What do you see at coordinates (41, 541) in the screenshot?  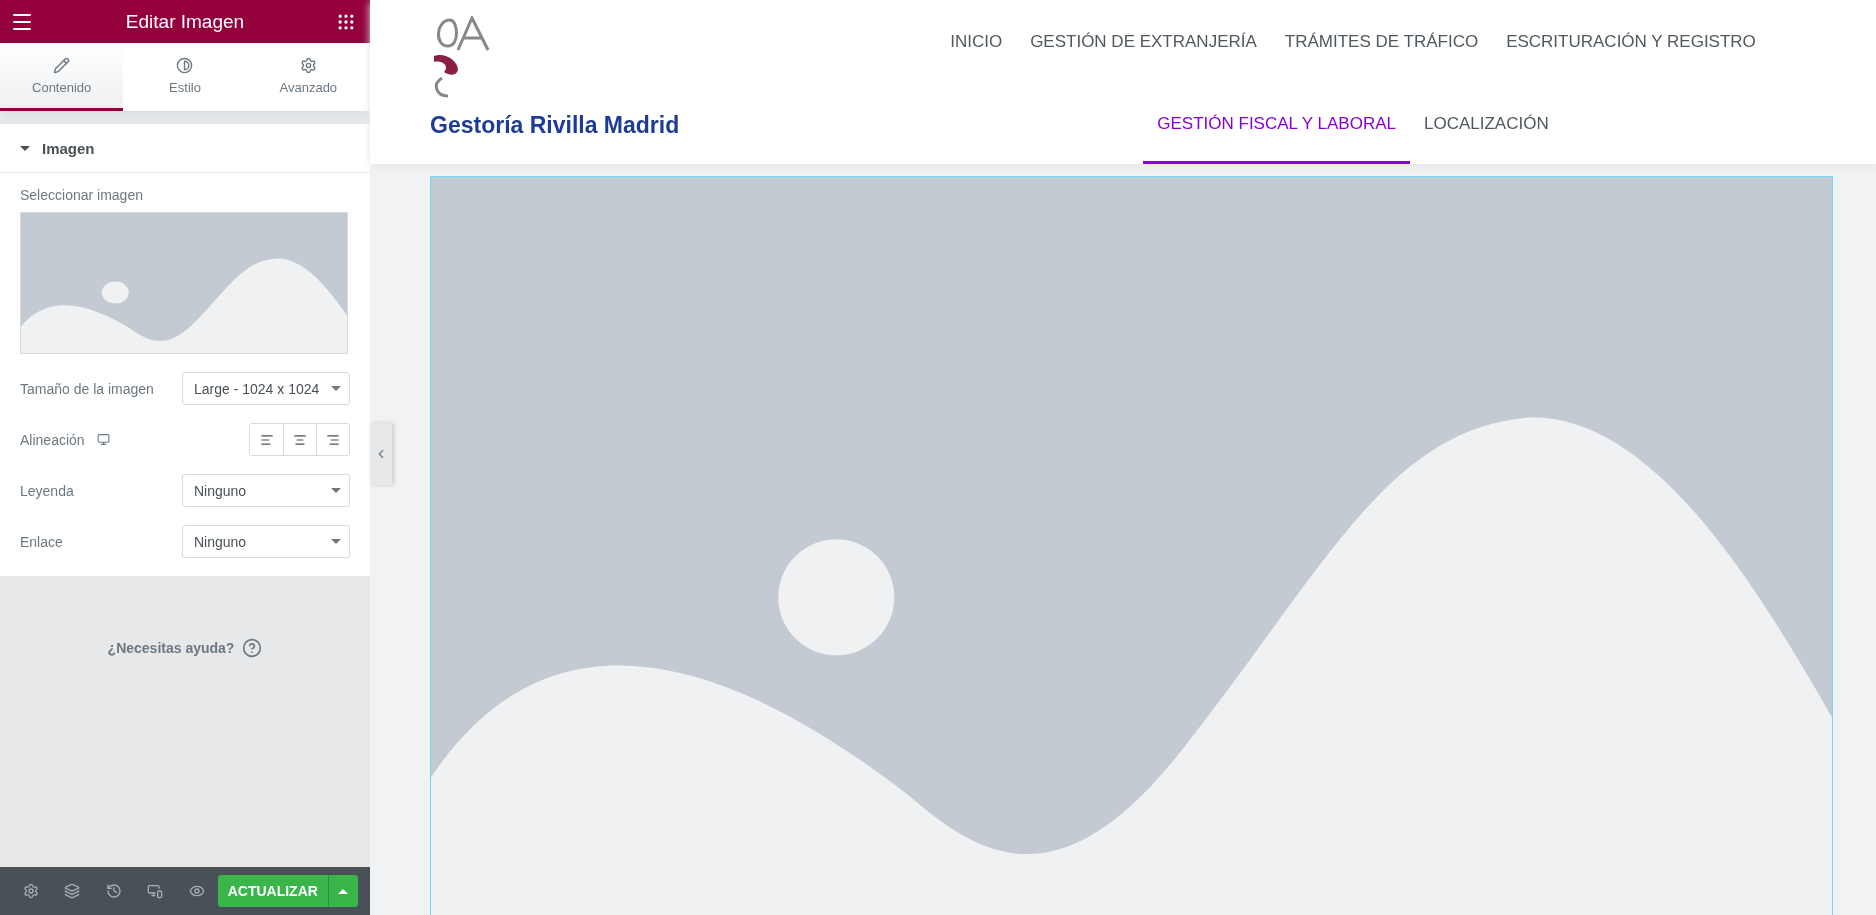 I see `control-label: Enlace` at bounding box center [41, 541].